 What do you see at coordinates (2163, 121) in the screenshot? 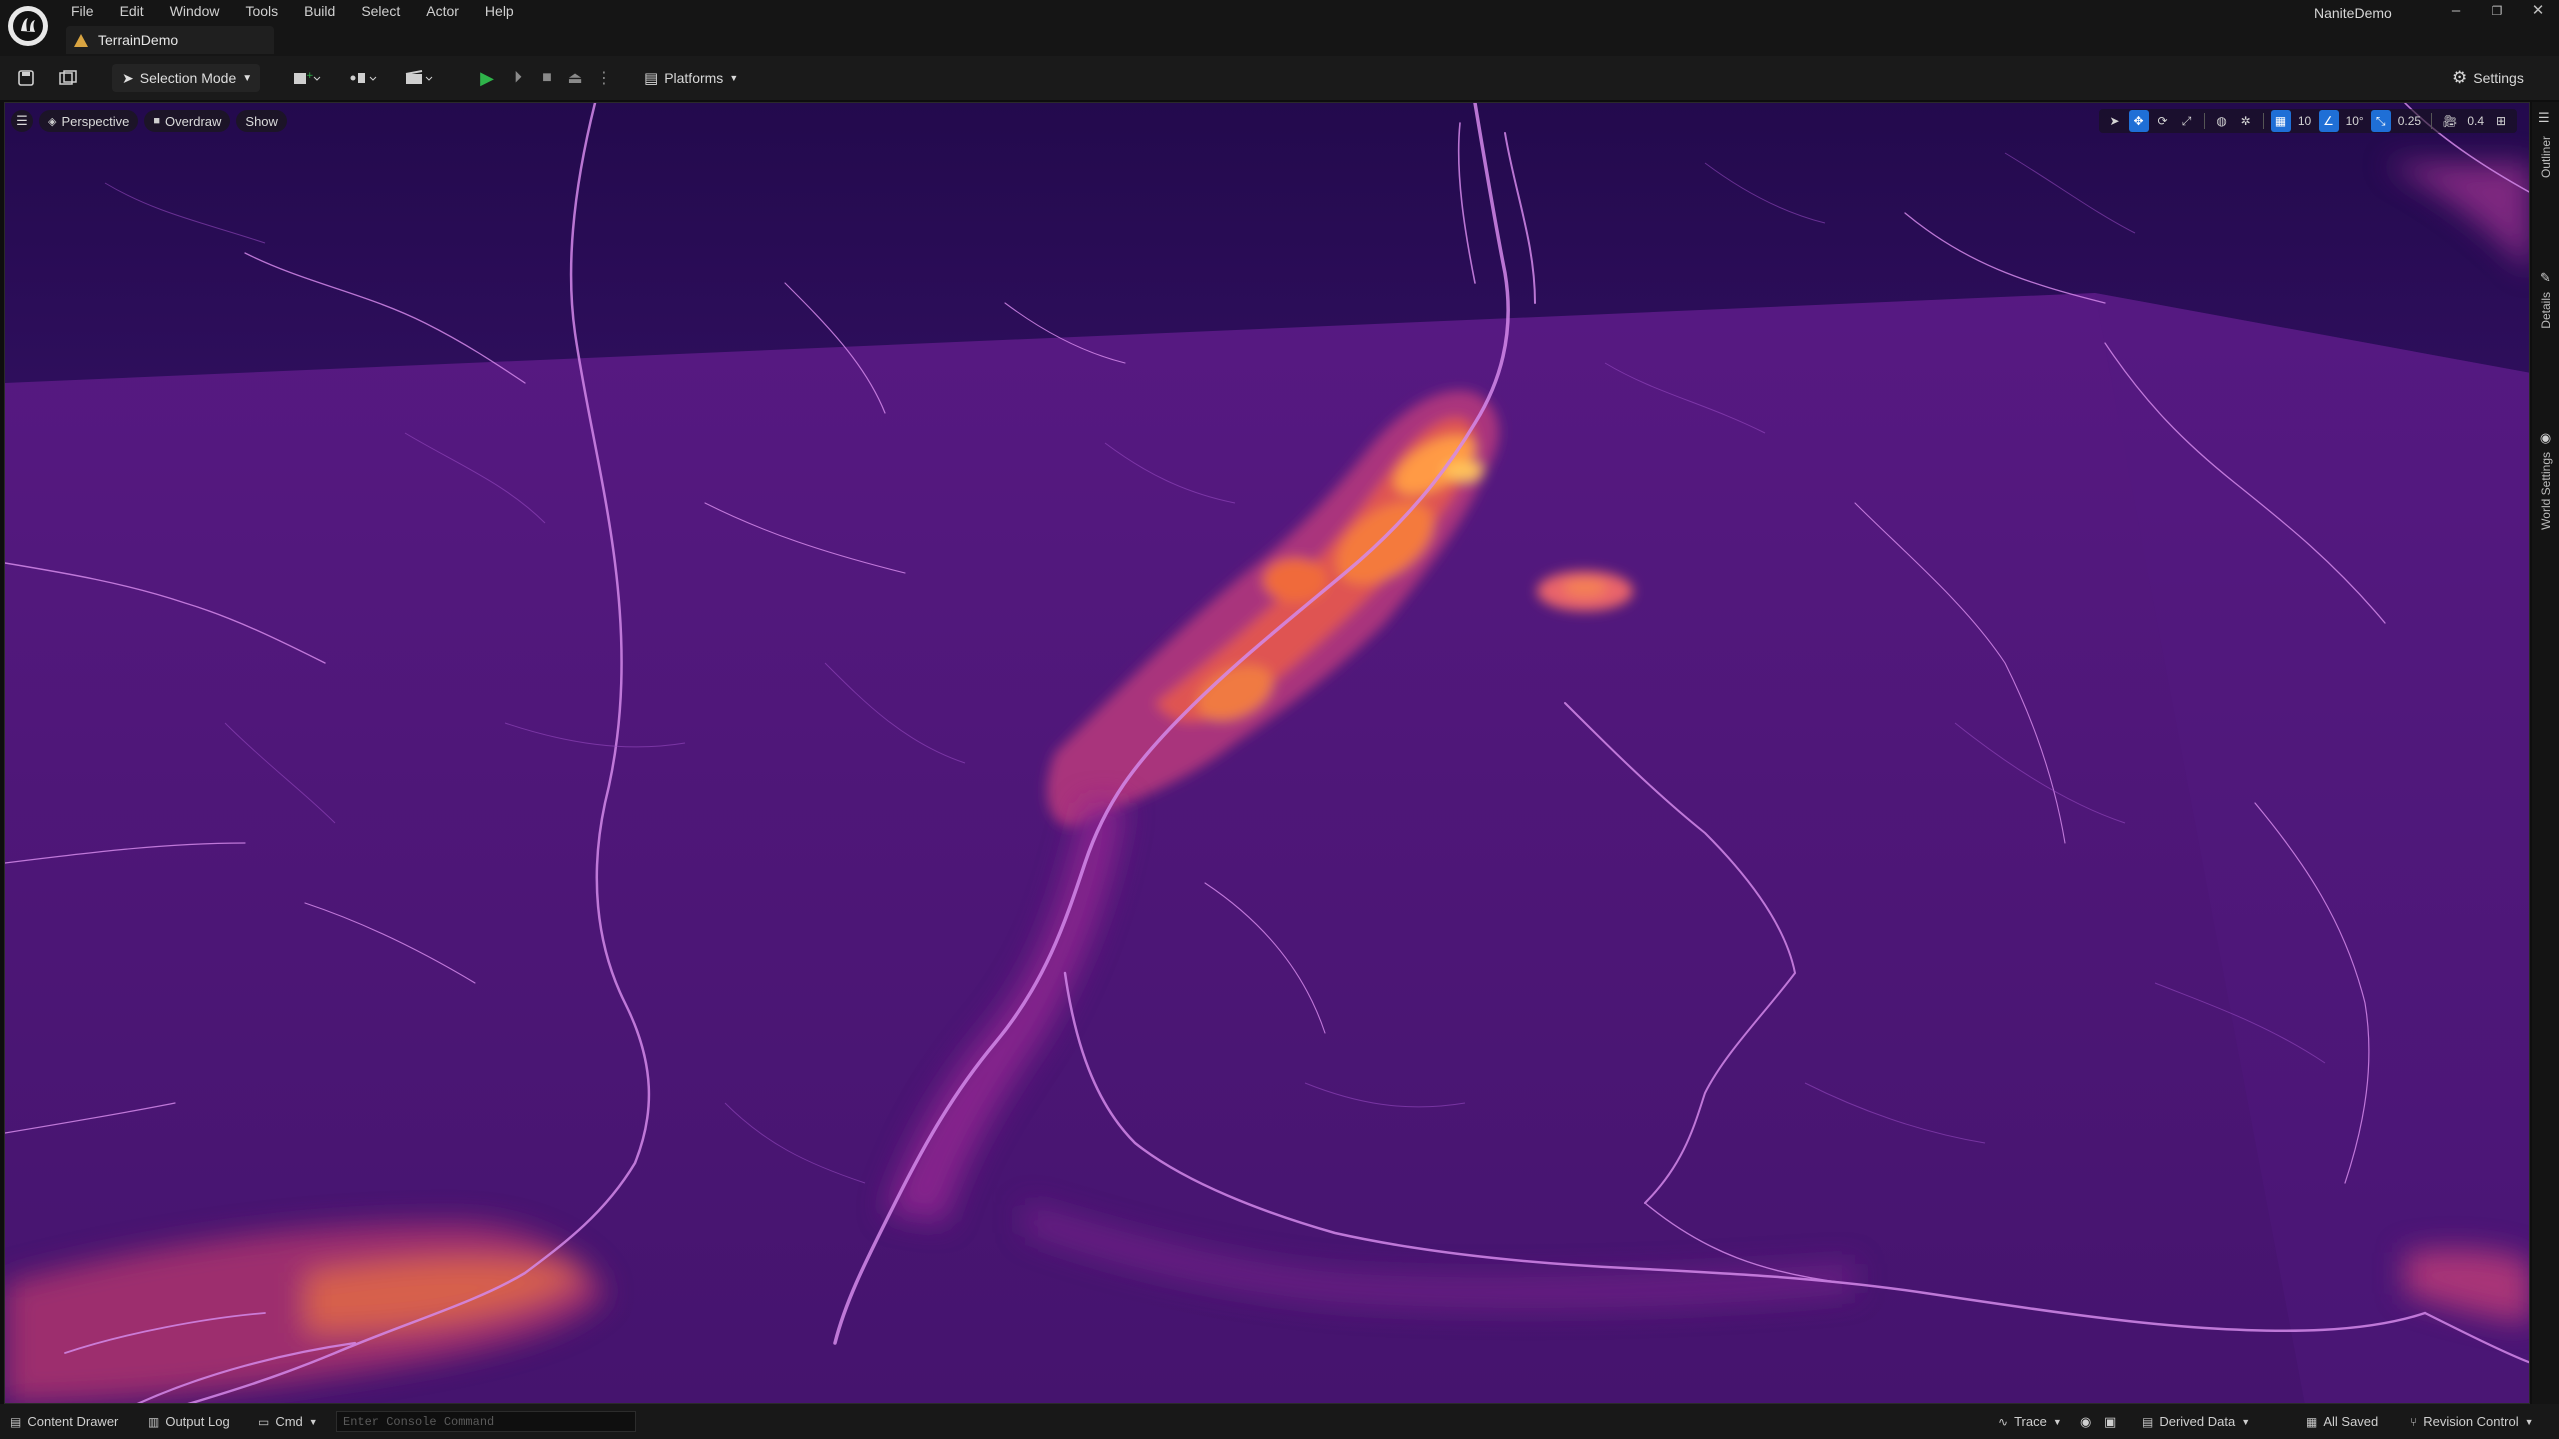
I see `rotate-tool-icon: ⟳` at bounding box center [2163, 121].